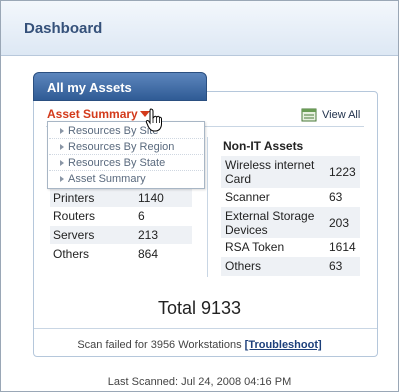 The image size is (399, 392). Describe the element at coordinates (339, 223) in the screenshot. I see `asset-count: 203` at that location.